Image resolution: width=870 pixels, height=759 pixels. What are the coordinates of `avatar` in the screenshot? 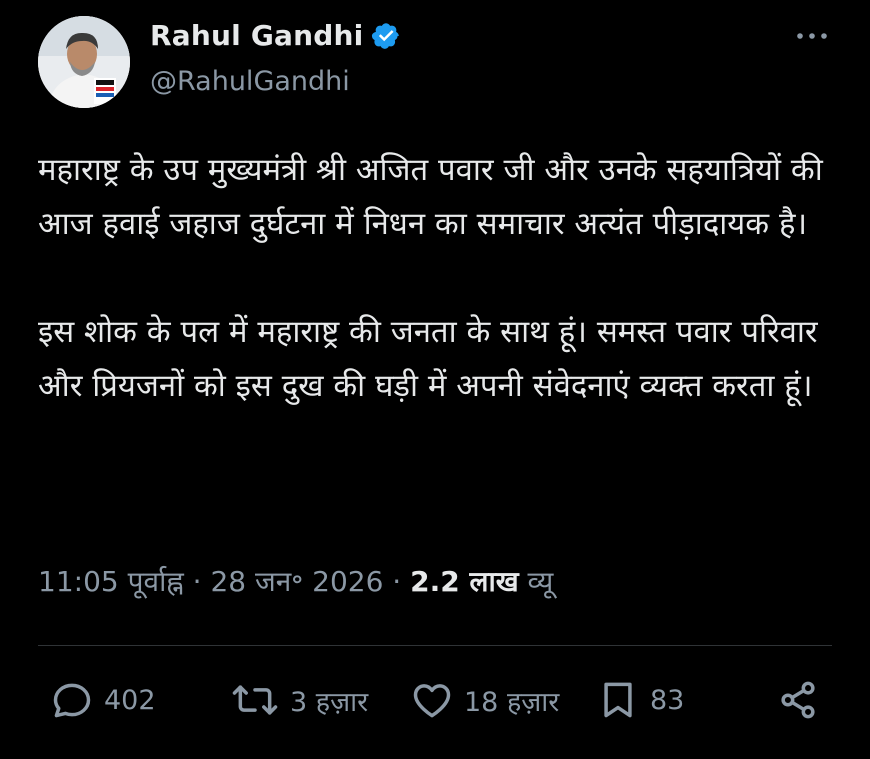 It's located at (84, 62).